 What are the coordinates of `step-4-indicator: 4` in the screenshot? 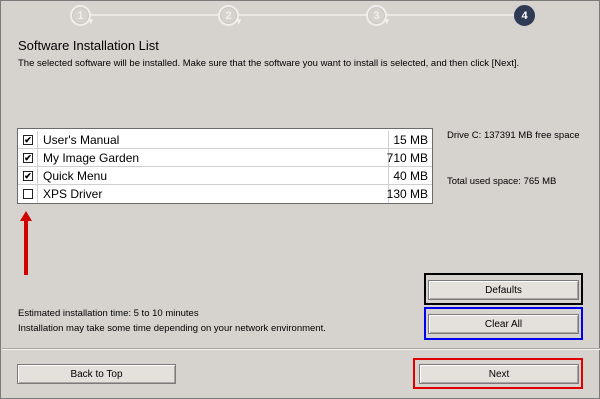 It's located at (524, 15).